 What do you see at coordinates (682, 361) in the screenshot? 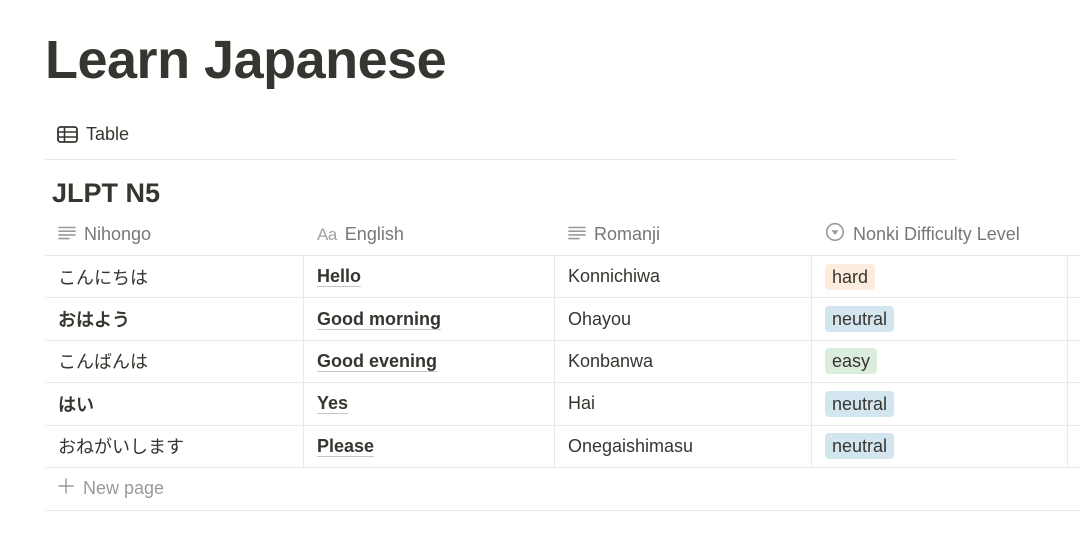
I see `cell-romanji: Konbanwa` at bounding box center [682, 361].